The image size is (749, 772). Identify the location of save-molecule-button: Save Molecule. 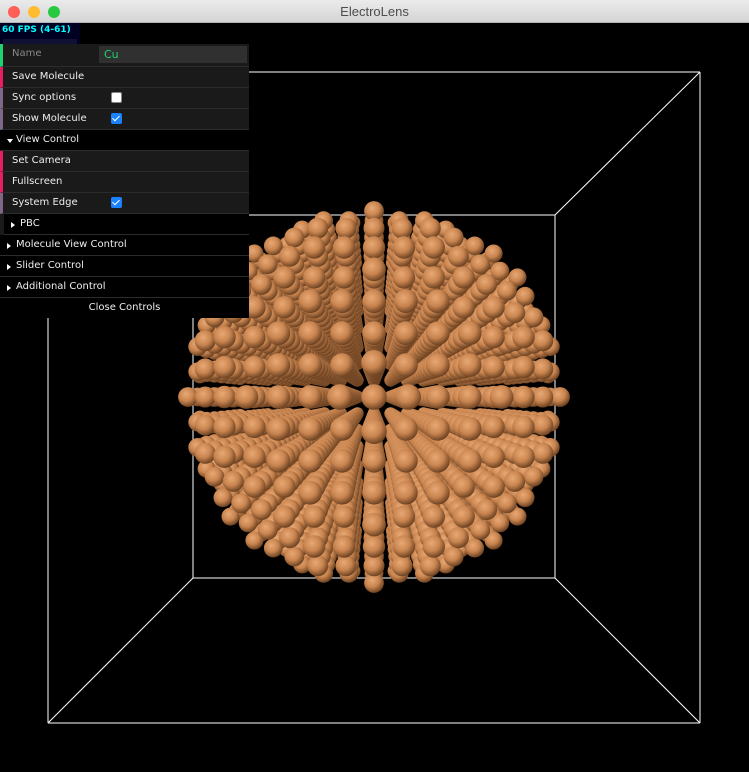
(124, 77).